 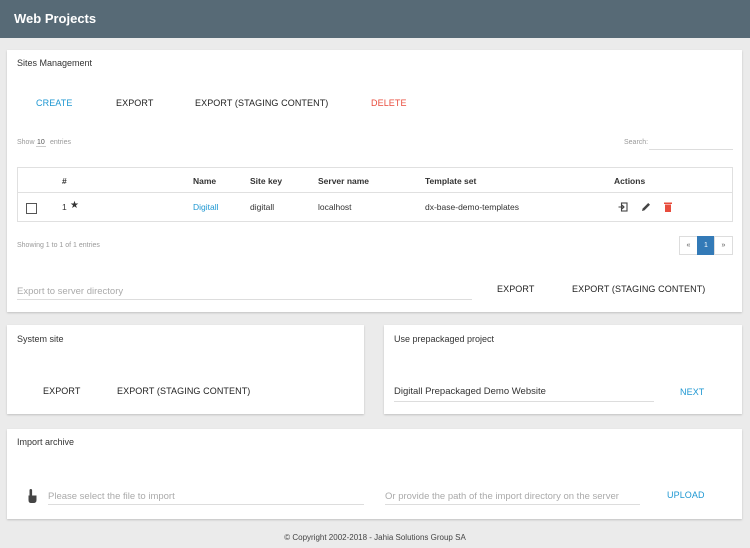 I want to click on page-title: Web Projects, so click(x=55, y=18).